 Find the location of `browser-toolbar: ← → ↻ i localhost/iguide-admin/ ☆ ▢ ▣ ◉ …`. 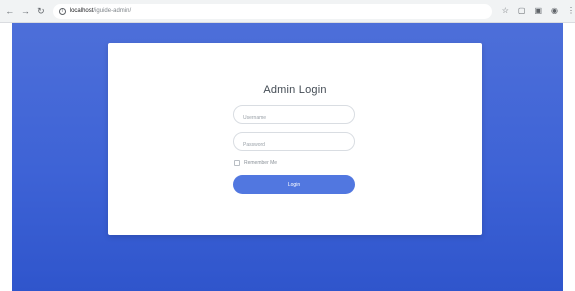

browser-toolbar: ← → ↻ i localhost/iguide-admin/ ☆ ▢ ▣ ◉ … is located at coordinates (287, 11).